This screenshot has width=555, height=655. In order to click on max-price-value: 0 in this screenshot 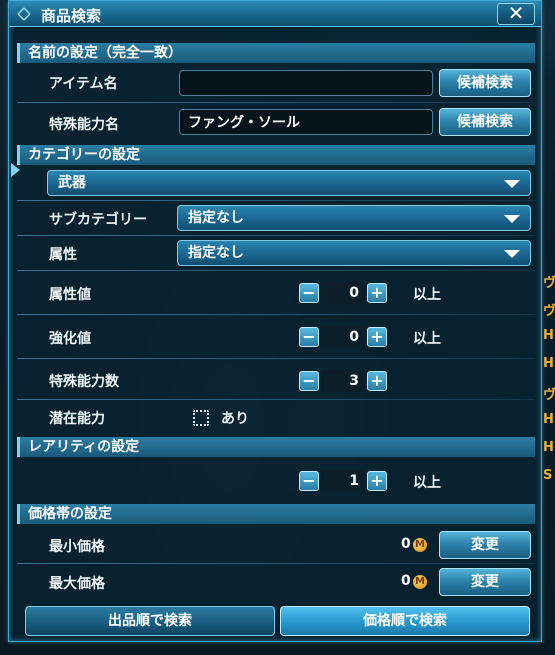, I will do `click(406, 581)`.